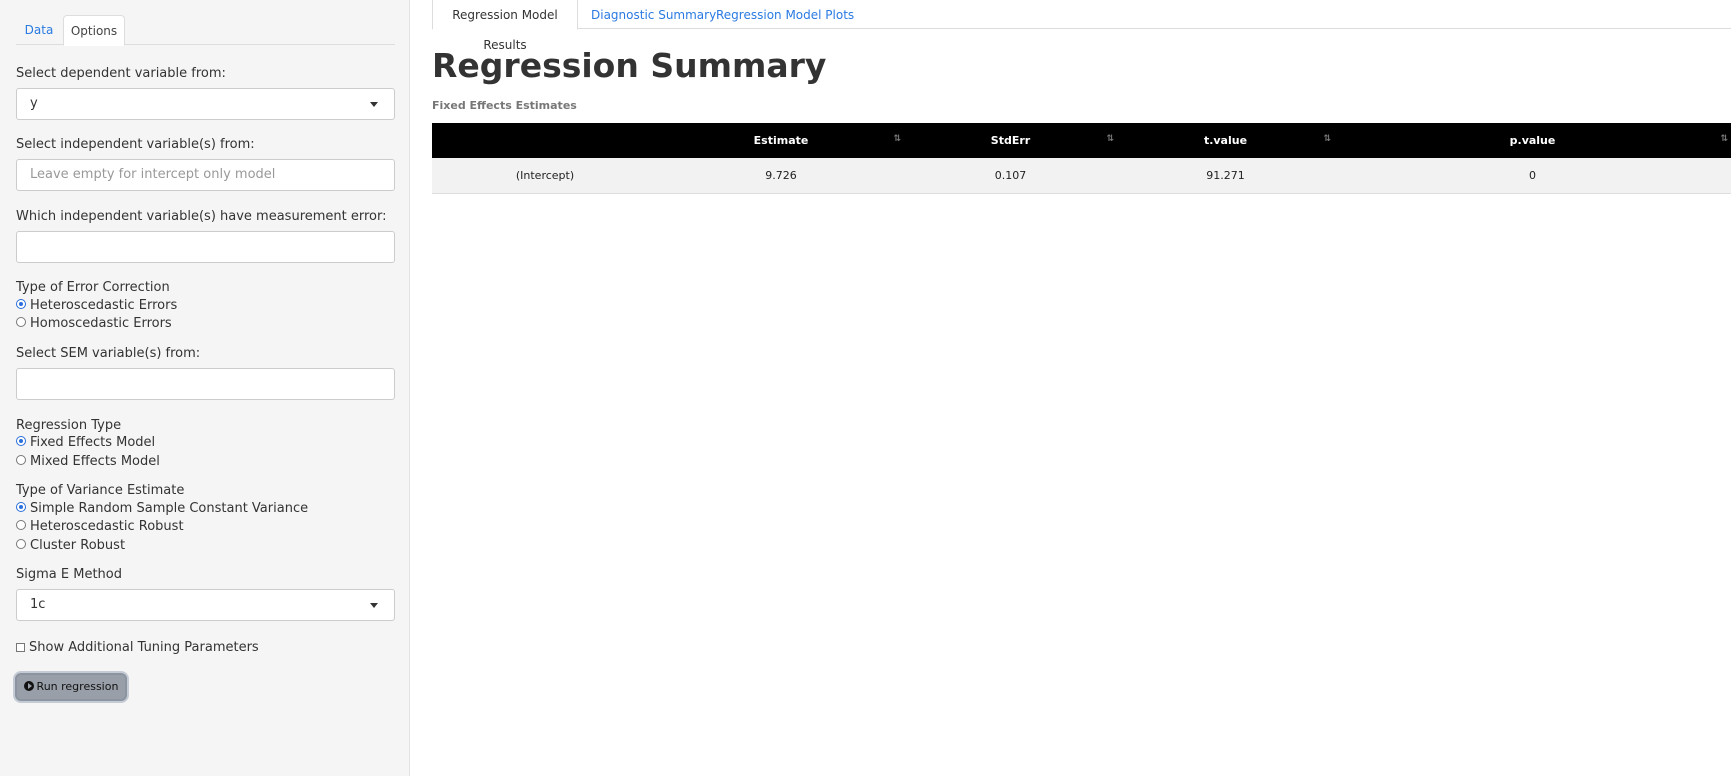  I want to click on regression-type-label: Regression Type, so click(69, 425).